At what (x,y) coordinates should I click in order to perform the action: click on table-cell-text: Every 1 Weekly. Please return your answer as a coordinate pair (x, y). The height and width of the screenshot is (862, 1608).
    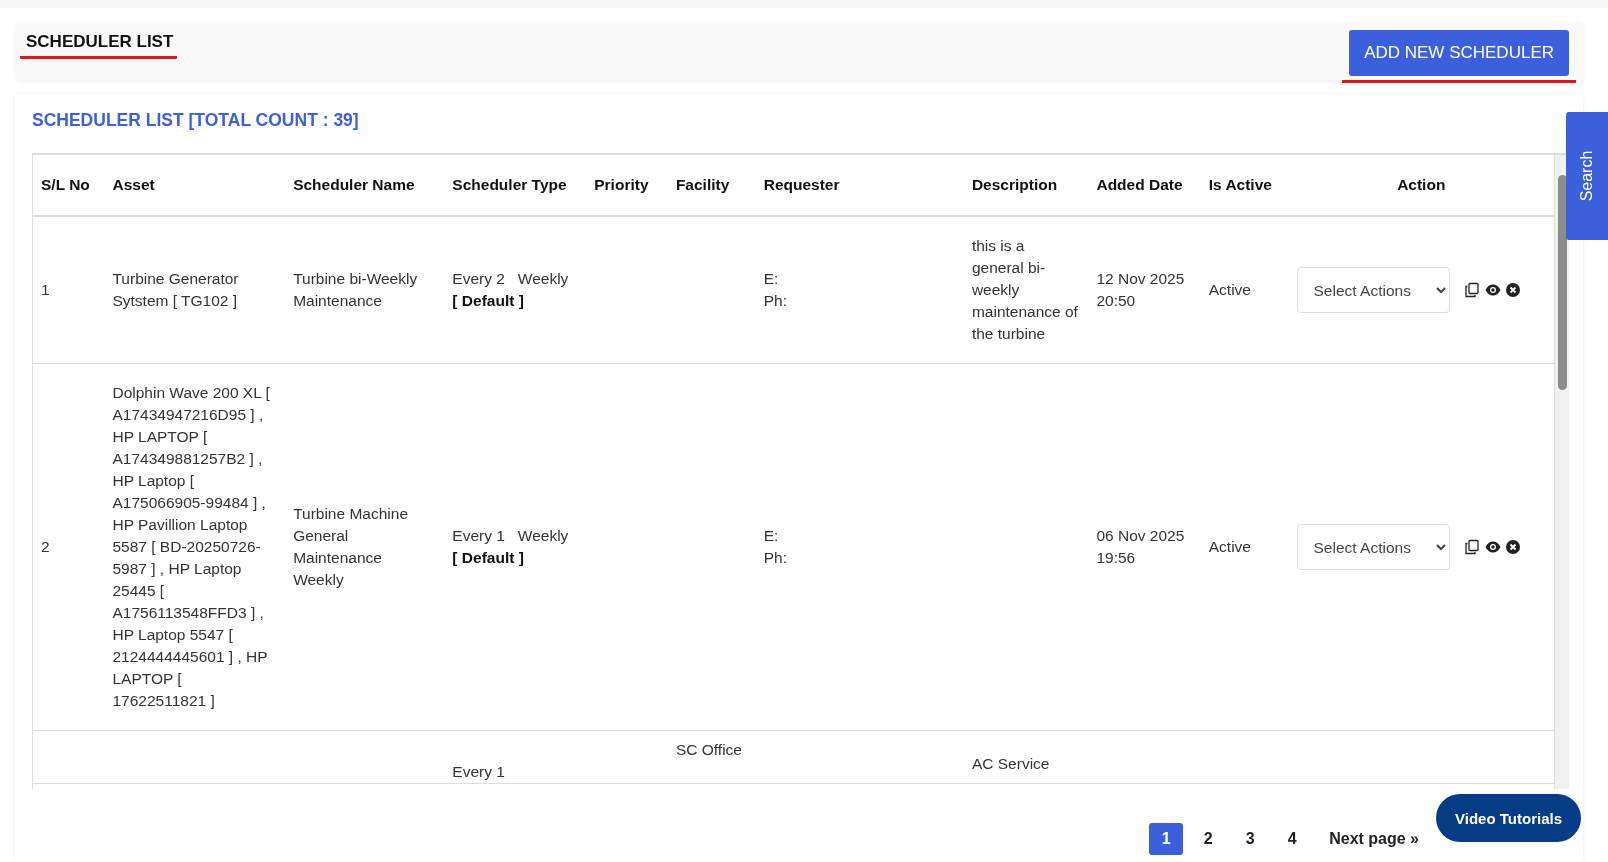
    Looking at the image, I should click on (511, 536).